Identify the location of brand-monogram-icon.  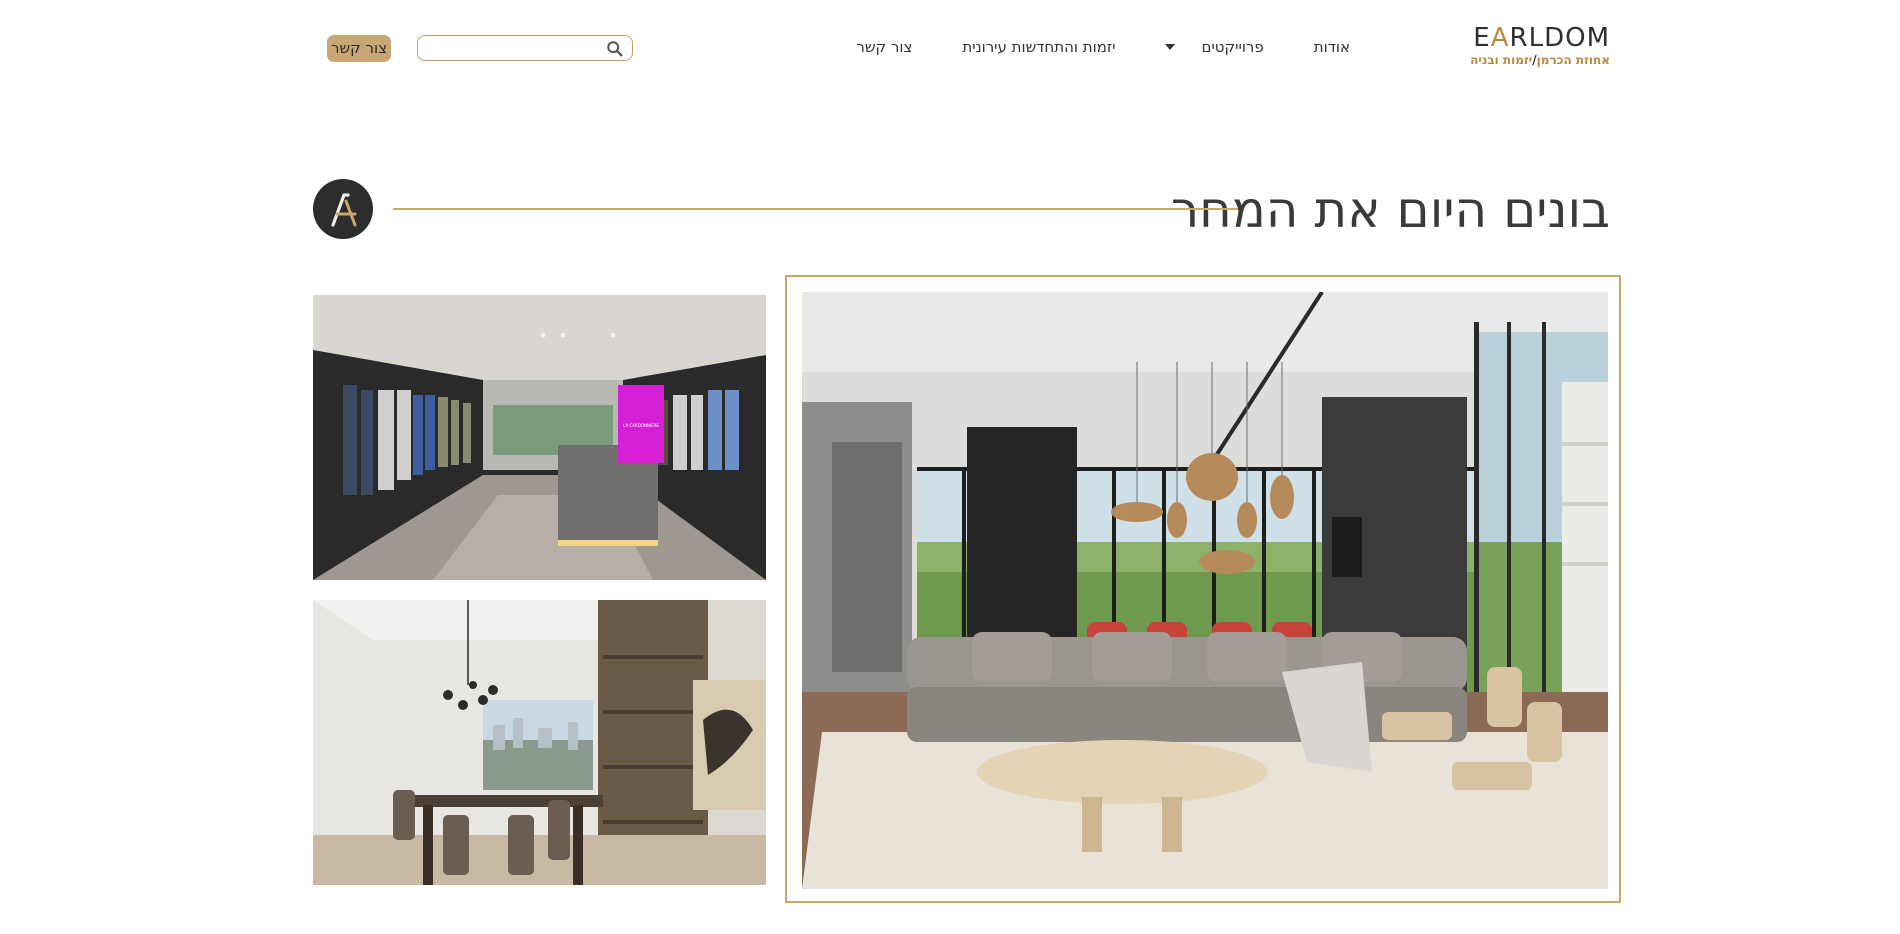
(343, 209).